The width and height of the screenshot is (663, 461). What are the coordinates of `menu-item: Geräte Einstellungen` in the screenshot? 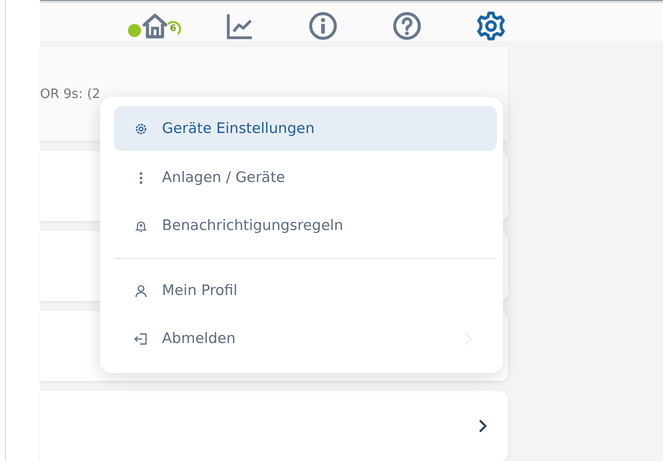 It's located at (305, 128).